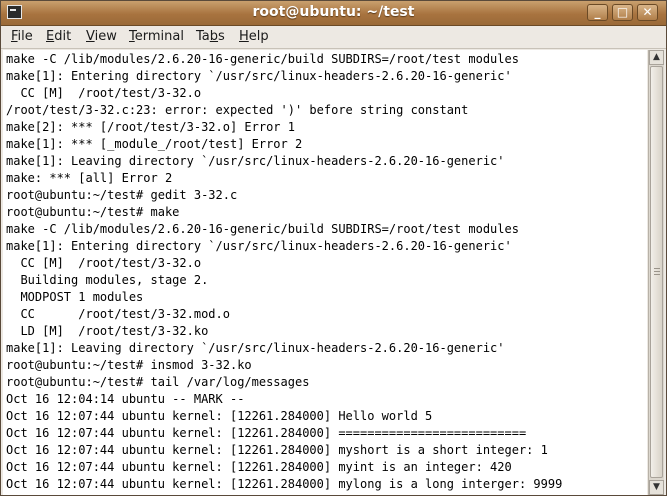  What do you see at coordinates (118, 314) in the screenshot?
I see `terminal-line: CC /root/test/3-32.mod.o` at bounding box center [118, 314].